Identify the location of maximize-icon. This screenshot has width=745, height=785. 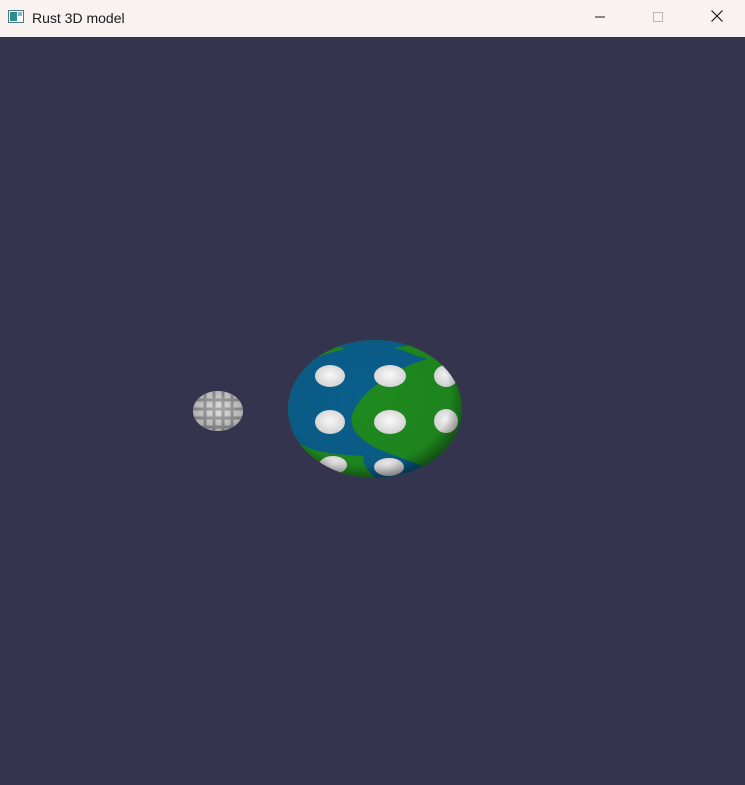
(658, 19).